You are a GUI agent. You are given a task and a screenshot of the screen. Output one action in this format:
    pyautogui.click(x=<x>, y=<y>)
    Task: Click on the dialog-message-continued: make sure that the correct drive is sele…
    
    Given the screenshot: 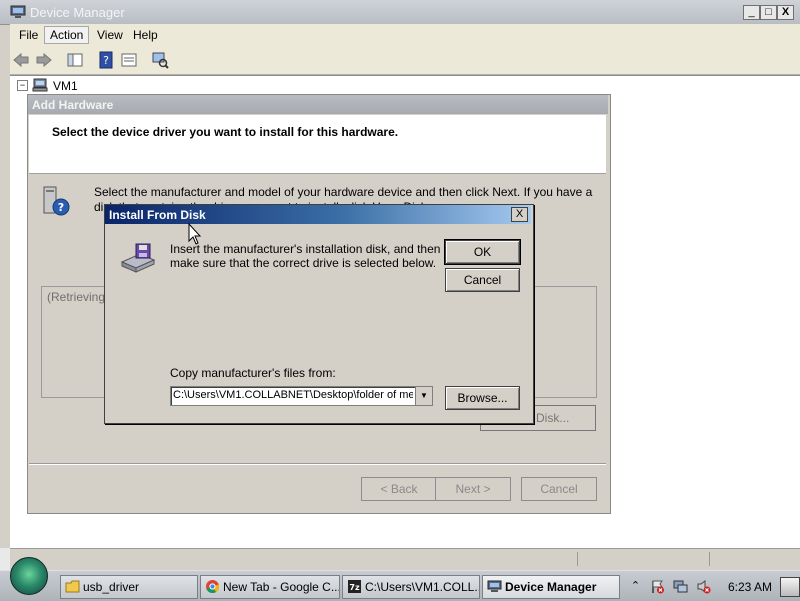 What is the action you would take?
    pyautogui.click(x=303, y=263)
    